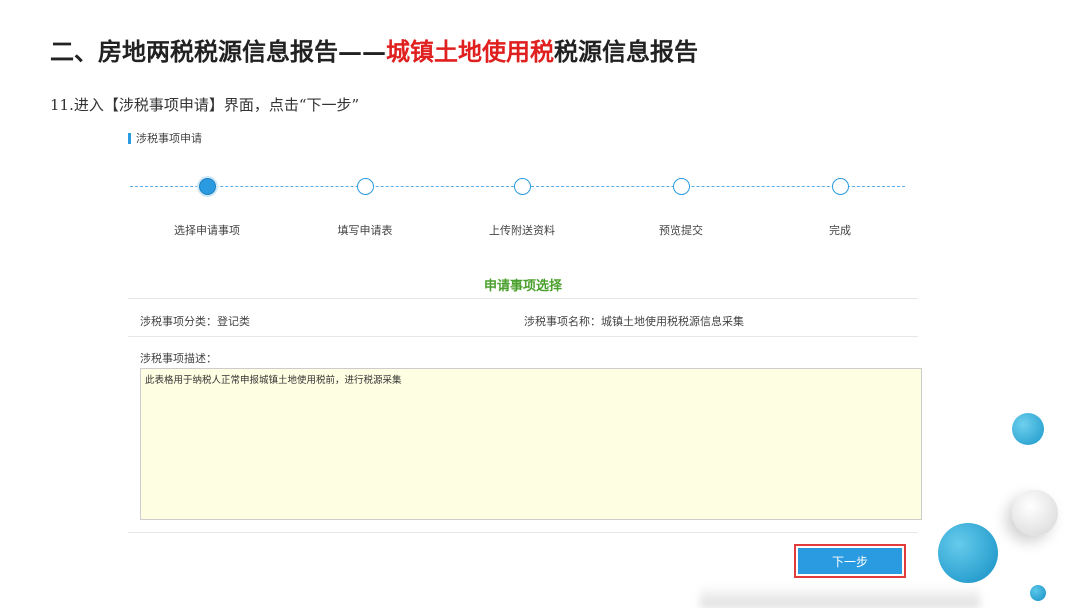 The height and width of the screenshot is (608, 1080). What do you see at coordinates (195, 321) in the screenshot?
I see `tax-category-field: 涉税事项分类：登记类` at bounding box center [195, 321].